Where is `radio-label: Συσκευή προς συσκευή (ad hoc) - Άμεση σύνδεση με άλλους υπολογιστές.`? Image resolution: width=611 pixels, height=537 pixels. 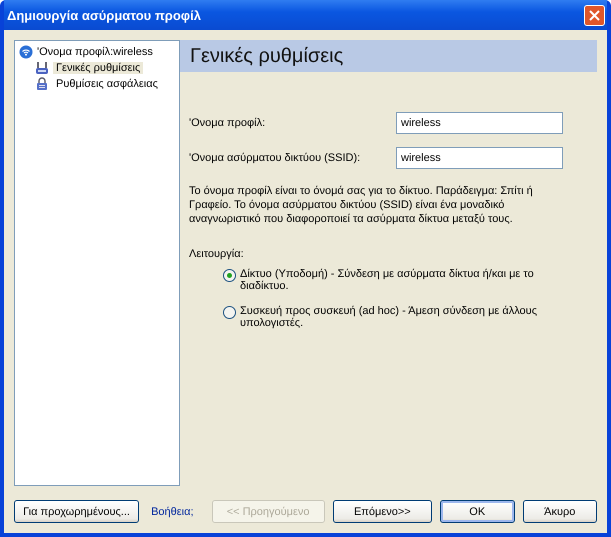 radio-label: Συσκευή προς συσκευή (ad hoc) - Άμεση σύνδεση με άλλους υπολογιστές. is located at coordinates (401, 317).